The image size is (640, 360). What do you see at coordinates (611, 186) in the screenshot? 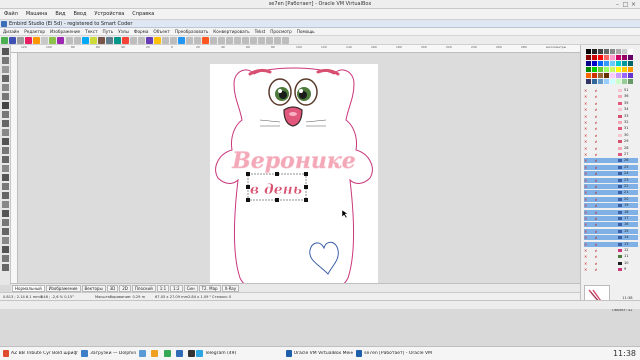
I see `layer-row: ✕ ℯ 22` at bounding box center [611, 186].